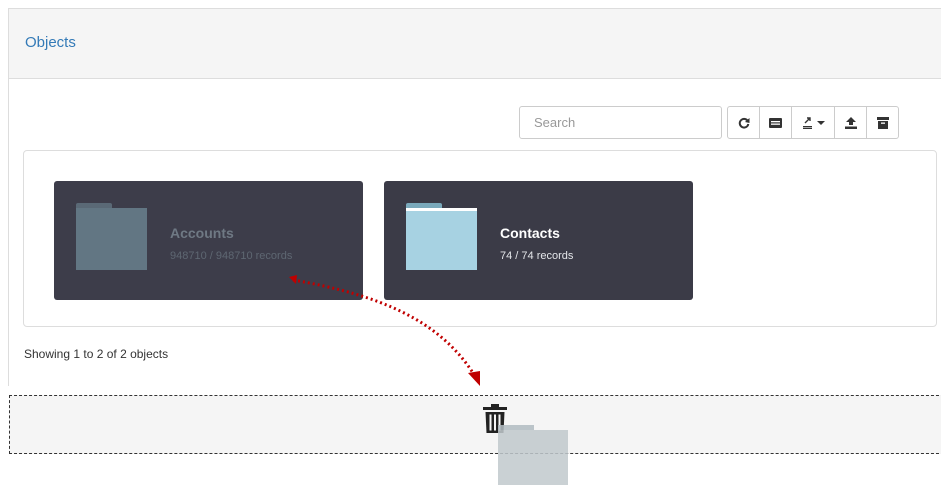 This screenshot has height=485, width=941. What do you see at coordinates (96, 354) in the screenshot?
I see `pagination-summary: Showing 1 to 2 of 2 objects` at bounding box center [96, 354].